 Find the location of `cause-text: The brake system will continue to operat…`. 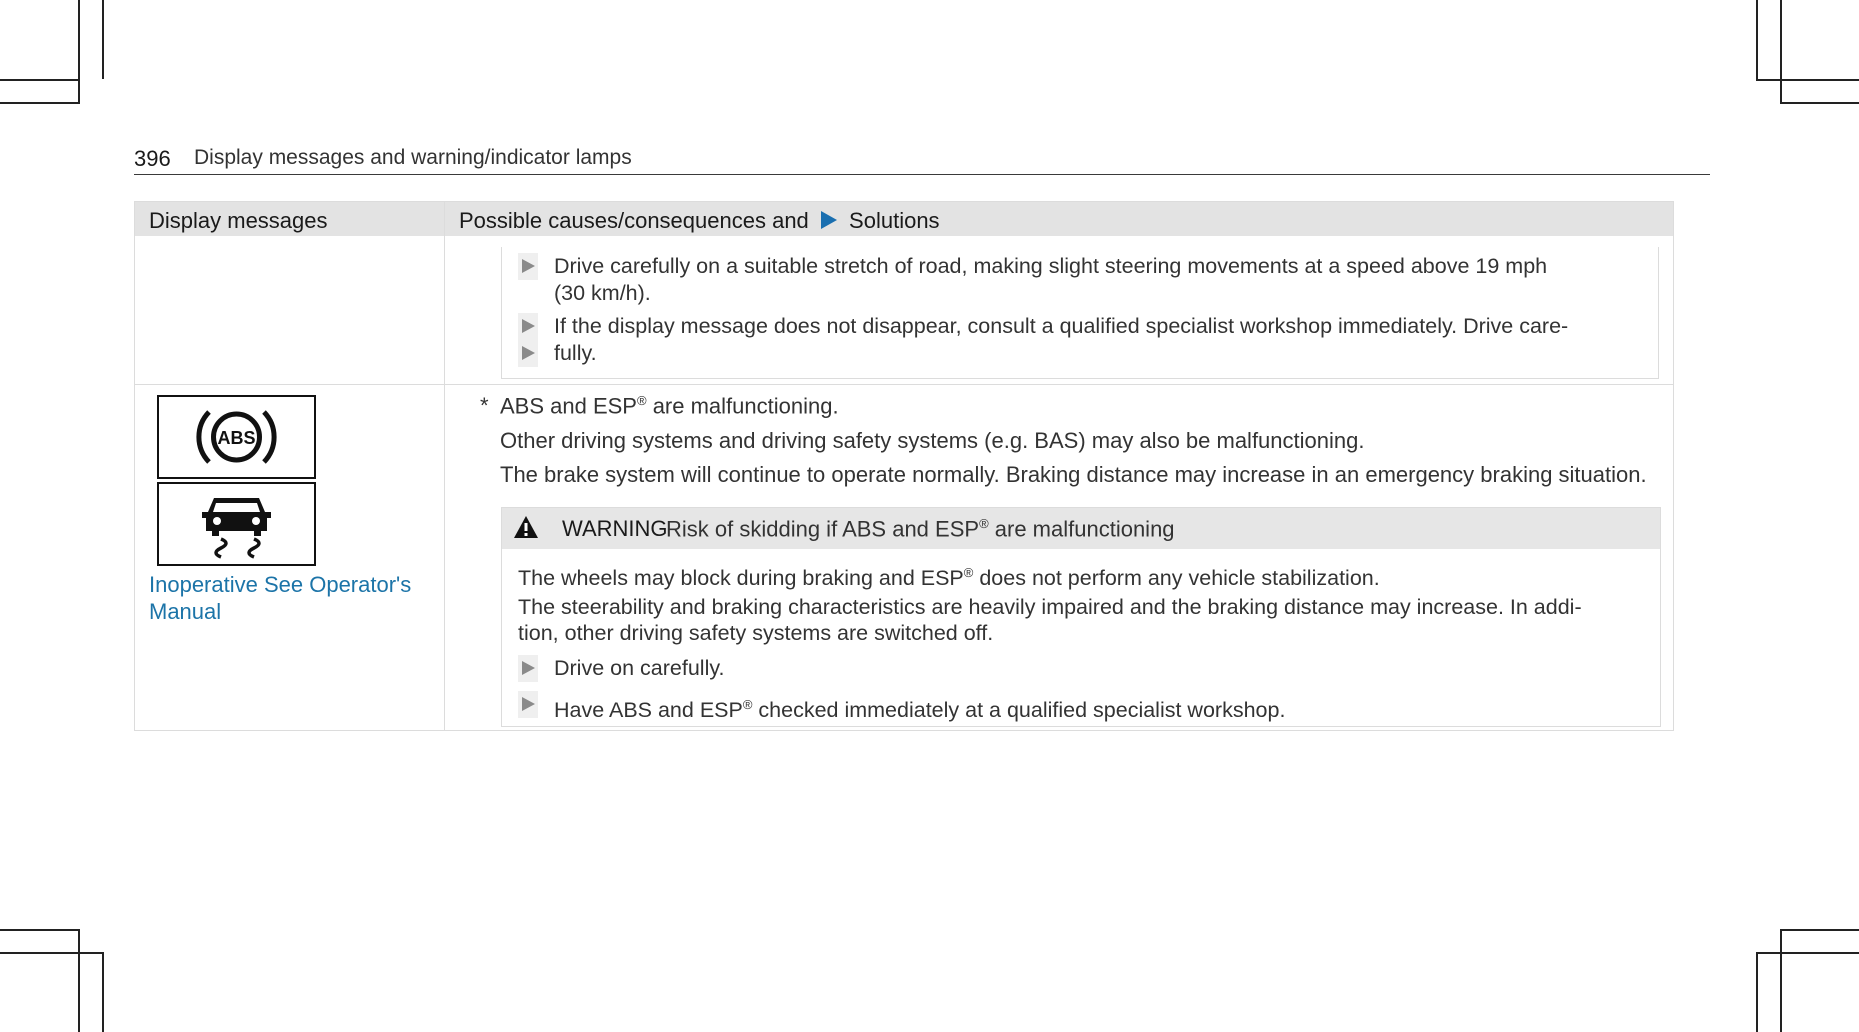

cause-text: The brake system will continue to operat… is located at coordinates (1073, 474).